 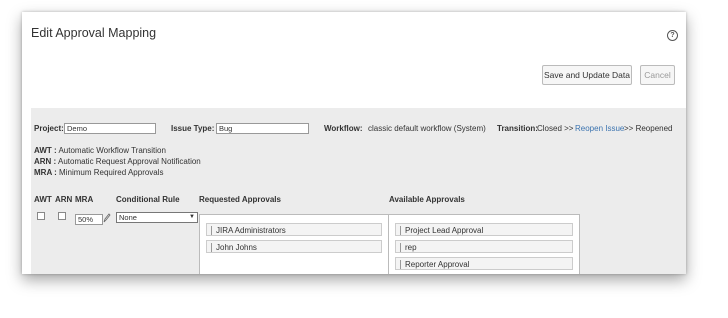 I want to click on cancel-button: Cancel, so click(x=657, y=75).